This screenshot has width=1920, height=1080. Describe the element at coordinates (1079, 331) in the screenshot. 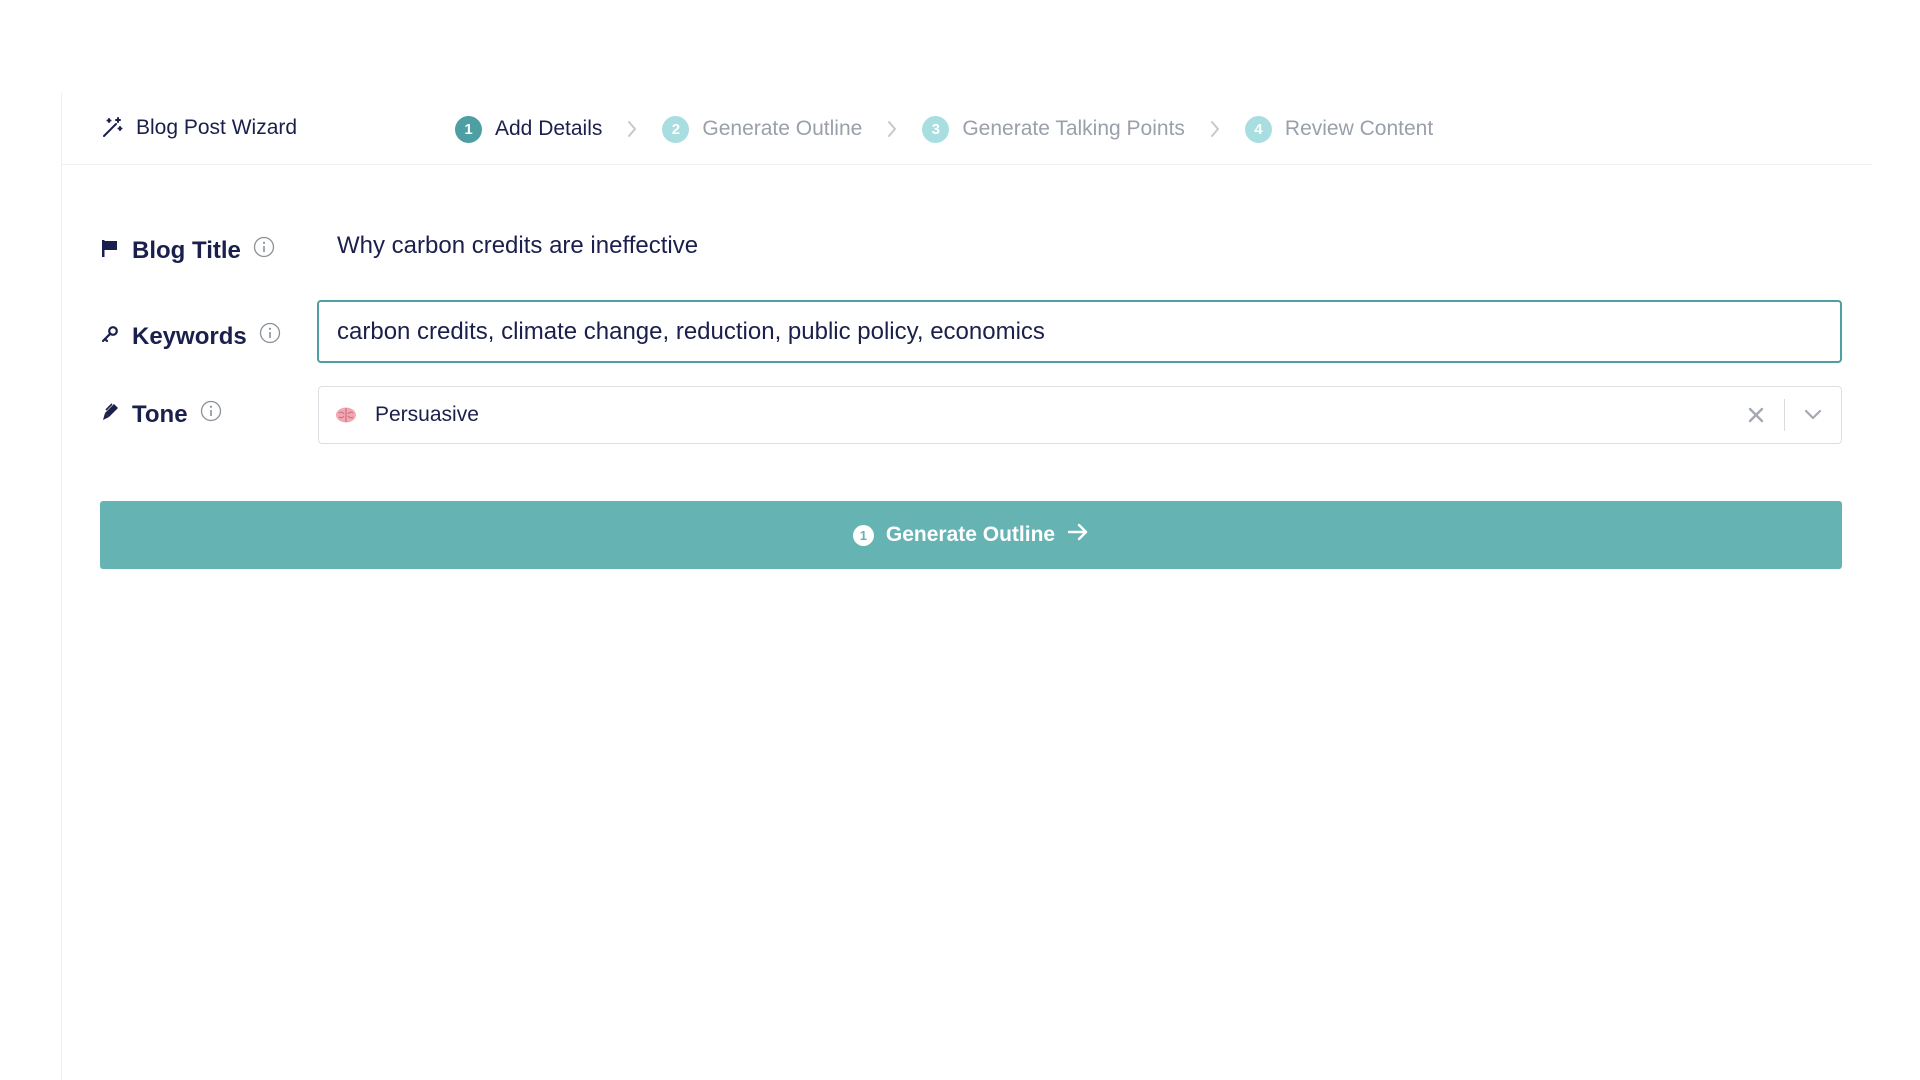

I see `keywords-input` at that location.